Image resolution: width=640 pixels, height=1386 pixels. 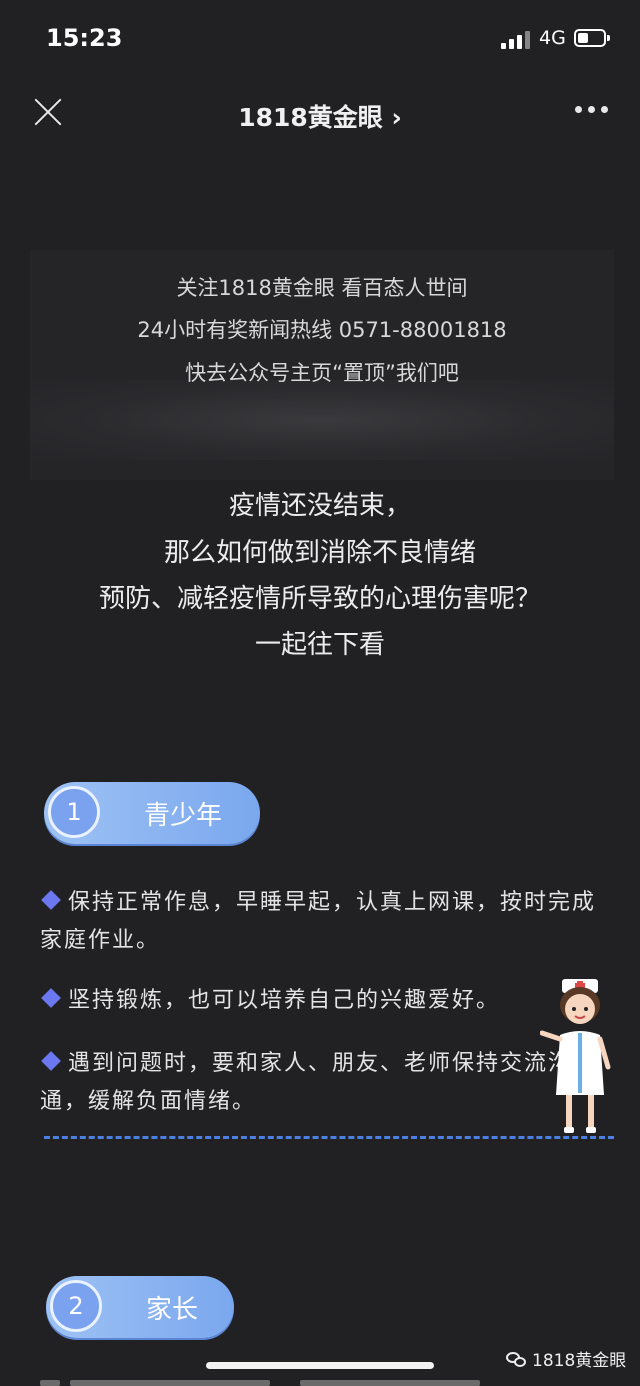 I want to click on section-title: 家长, so click(x=172, y=1310).